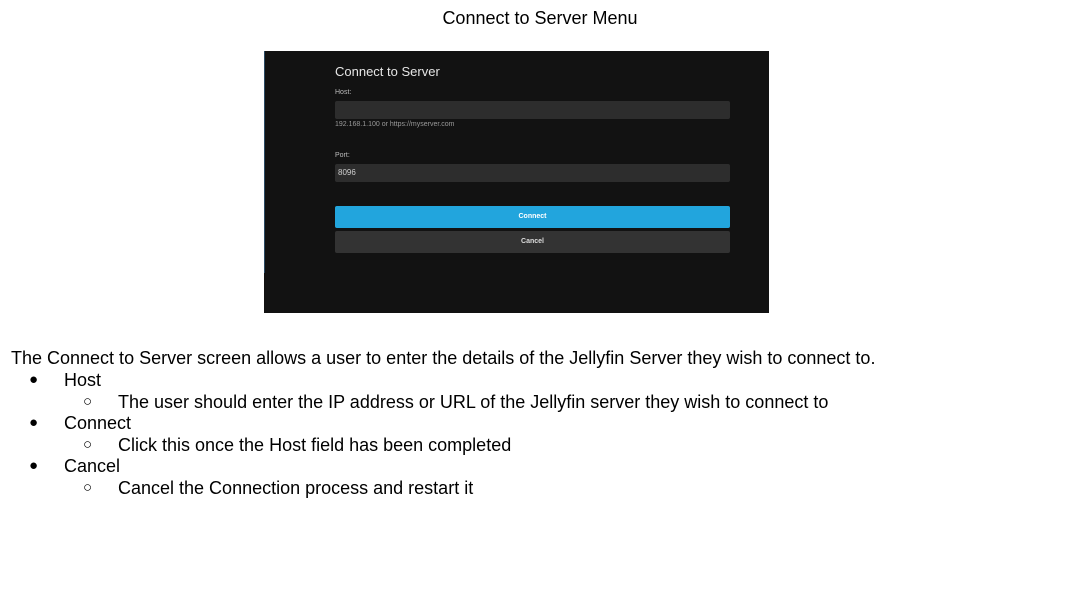  Describe the element at coordinates (532, 173) in the screenshot. I see `port-input: 8096` at that location.